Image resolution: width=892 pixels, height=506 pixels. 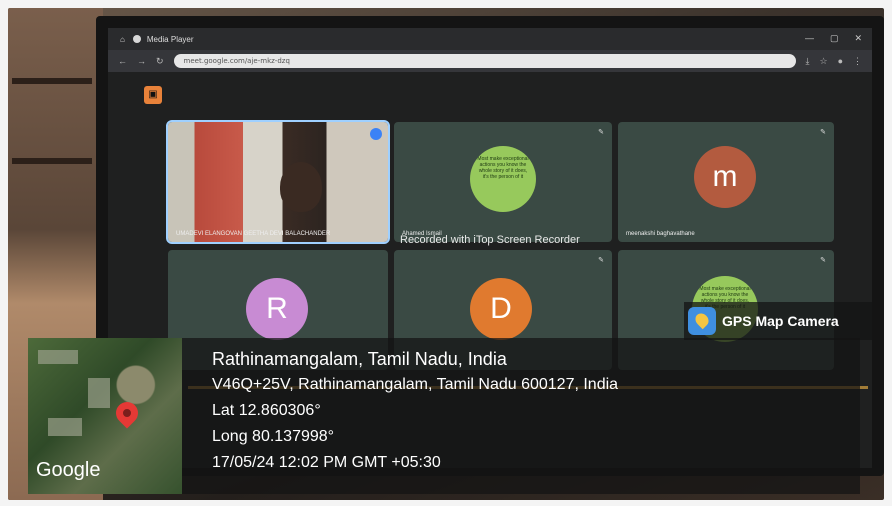 What do you see at coordinates (277, 309) in the screenshot?
I see `avatar: R` at bounding box center [277, 309].